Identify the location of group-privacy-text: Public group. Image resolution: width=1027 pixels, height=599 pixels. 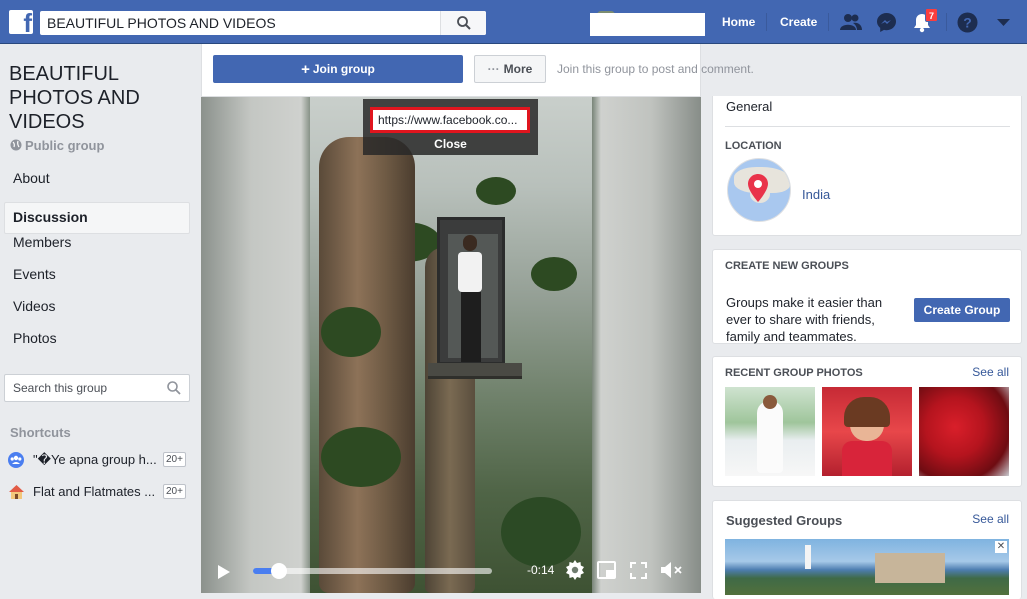
(65, 145).